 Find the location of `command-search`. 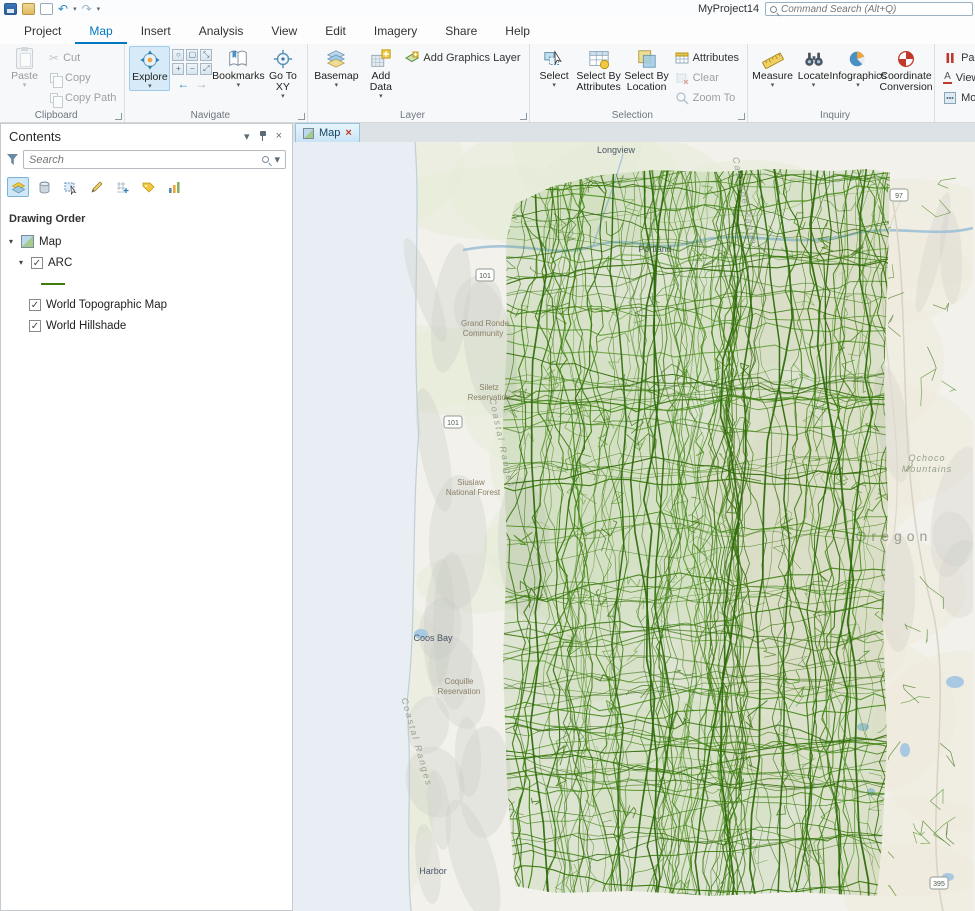

command-search is located at coordinates (869, 9).